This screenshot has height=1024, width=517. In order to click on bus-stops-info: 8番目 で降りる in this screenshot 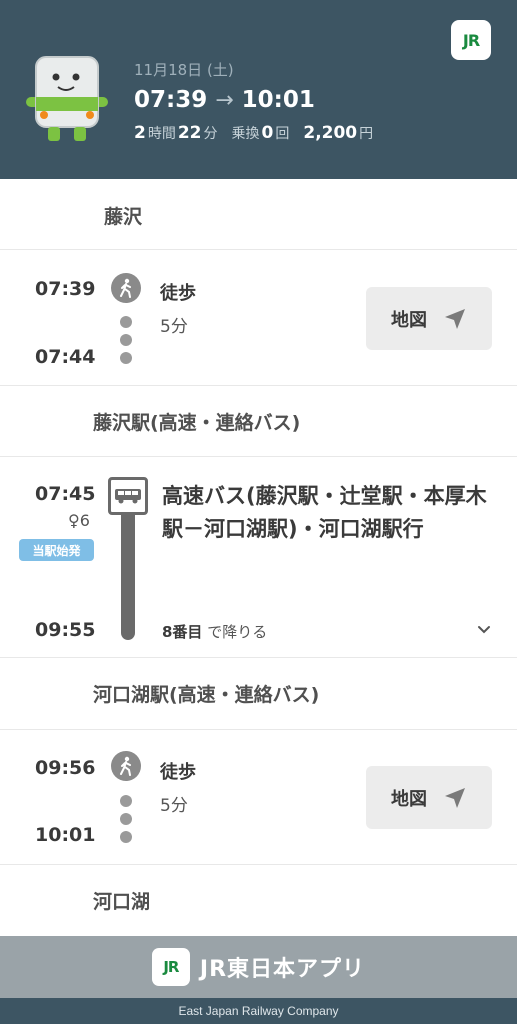, I will do `click(214, 631)`.